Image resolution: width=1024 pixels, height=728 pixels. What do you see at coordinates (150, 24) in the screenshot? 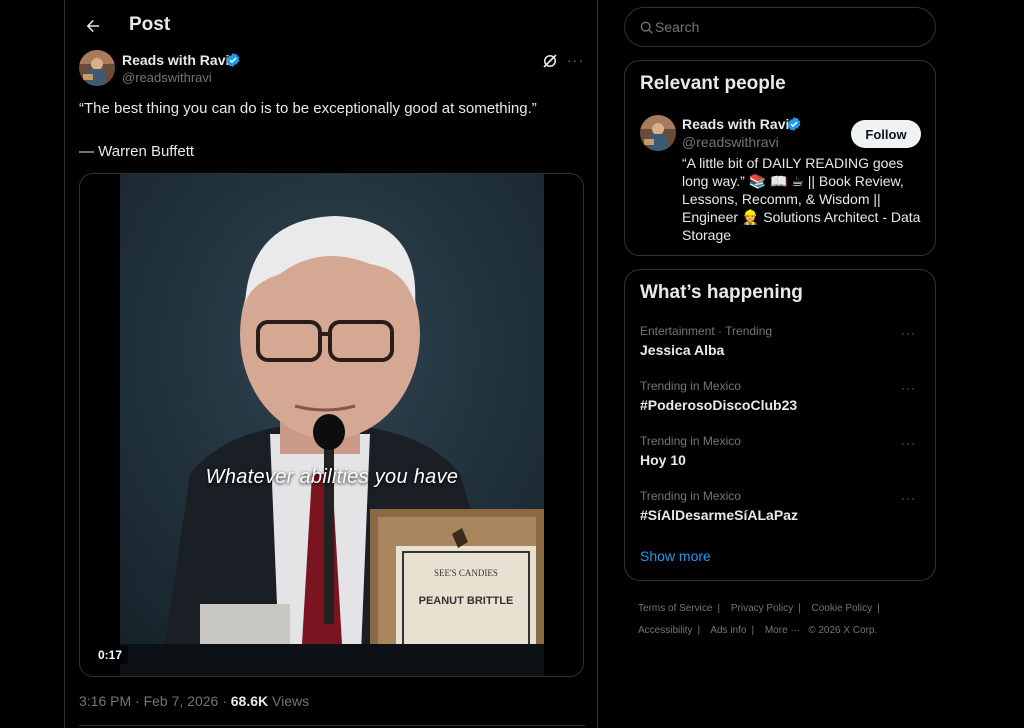
I see `page-title: Post` at bounding box center [150, 24].